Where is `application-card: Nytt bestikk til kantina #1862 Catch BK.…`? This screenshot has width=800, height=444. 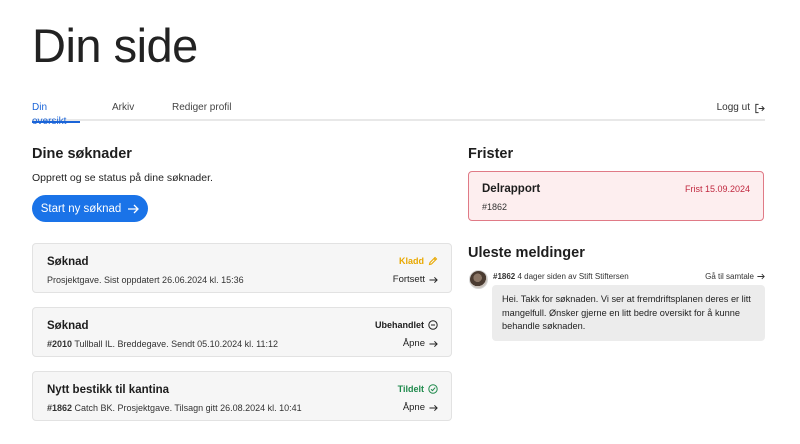
application-card: Nytt bestikk til kantina #1862 Catch BK.… is located at coordinates (242, 396).